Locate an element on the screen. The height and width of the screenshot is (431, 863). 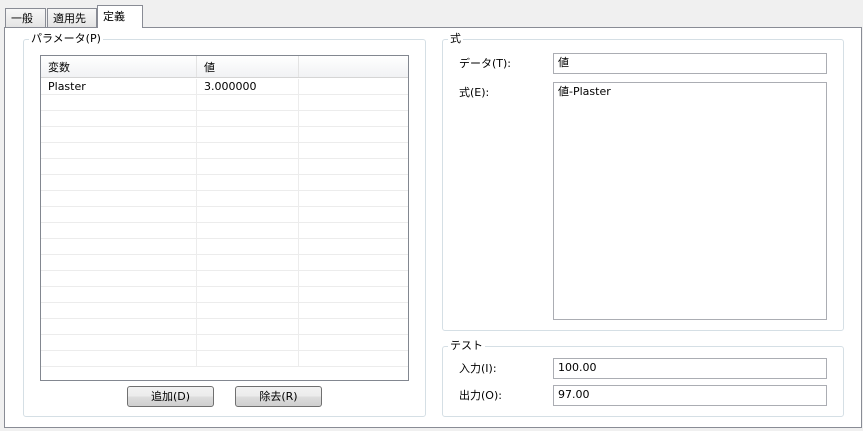
tab-definition: 定義 is located at coordinates (120, 16).